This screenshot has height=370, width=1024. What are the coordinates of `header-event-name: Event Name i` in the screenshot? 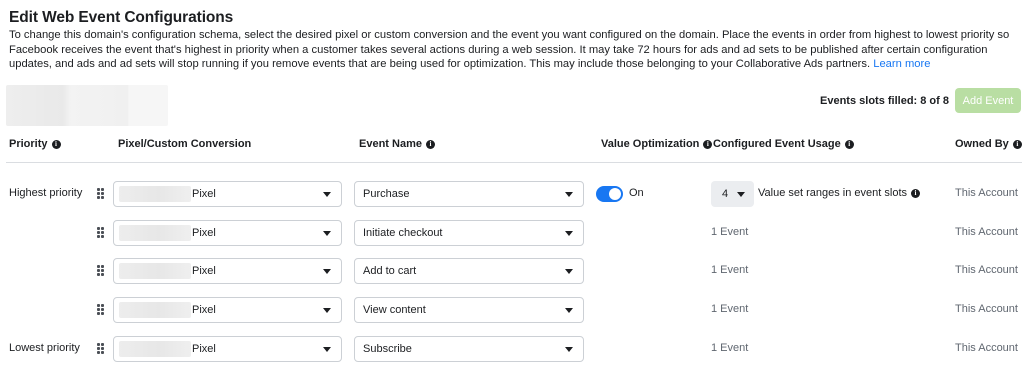 It's located at (397, 144).